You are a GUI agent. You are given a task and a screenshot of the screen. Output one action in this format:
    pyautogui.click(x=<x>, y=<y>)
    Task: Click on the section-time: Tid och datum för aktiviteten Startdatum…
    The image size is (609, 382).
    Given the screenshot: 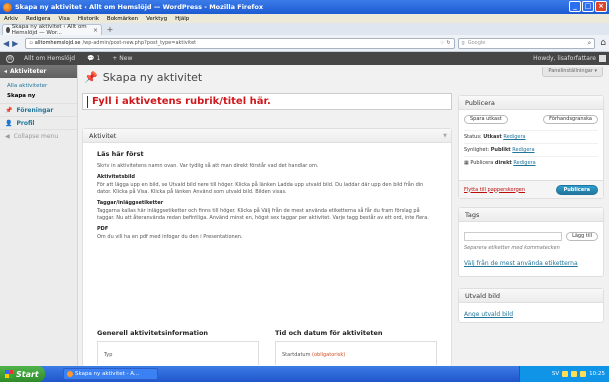 What is the action you would take?
    pyautogui.click(x=356, y=347)
    